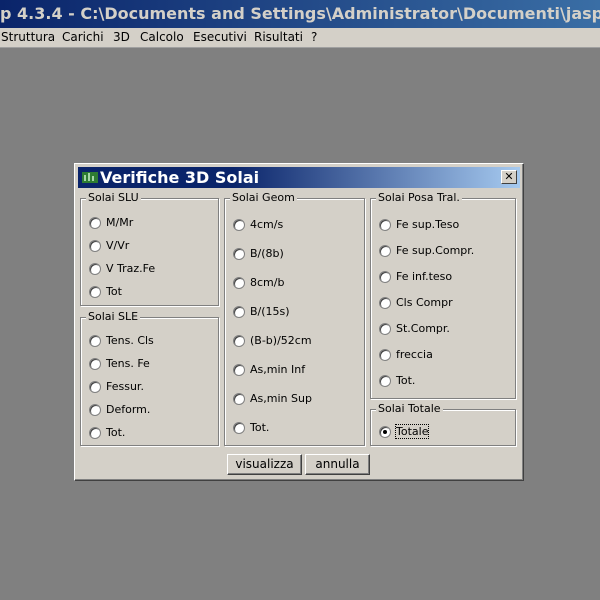  Describe the element at coordinates (113, 197) in the screenshot. I see `group-label: Solai SLU` at that location.